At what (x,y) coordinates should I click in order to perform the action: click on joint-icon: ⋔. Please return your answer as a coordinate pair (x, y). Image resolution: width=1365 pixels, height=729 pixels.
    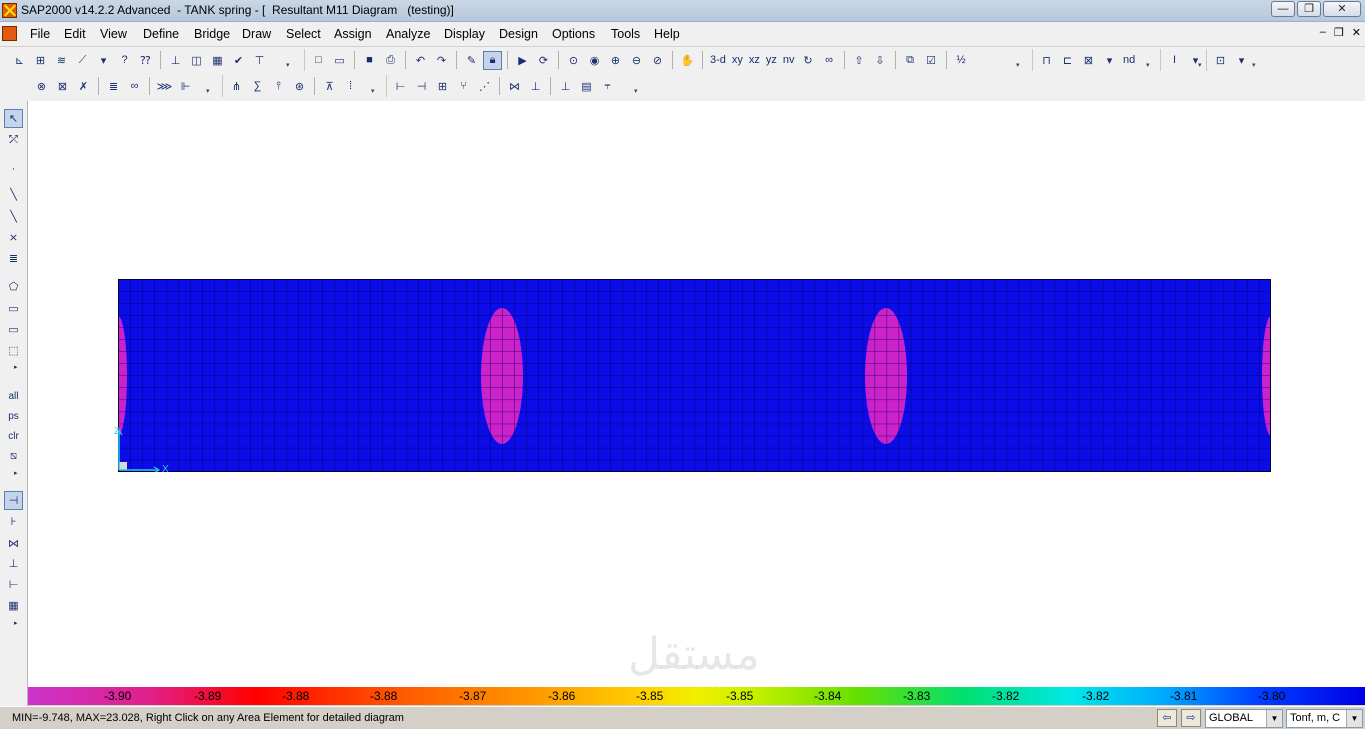
    Looking at the image, I should click on (236, 86).